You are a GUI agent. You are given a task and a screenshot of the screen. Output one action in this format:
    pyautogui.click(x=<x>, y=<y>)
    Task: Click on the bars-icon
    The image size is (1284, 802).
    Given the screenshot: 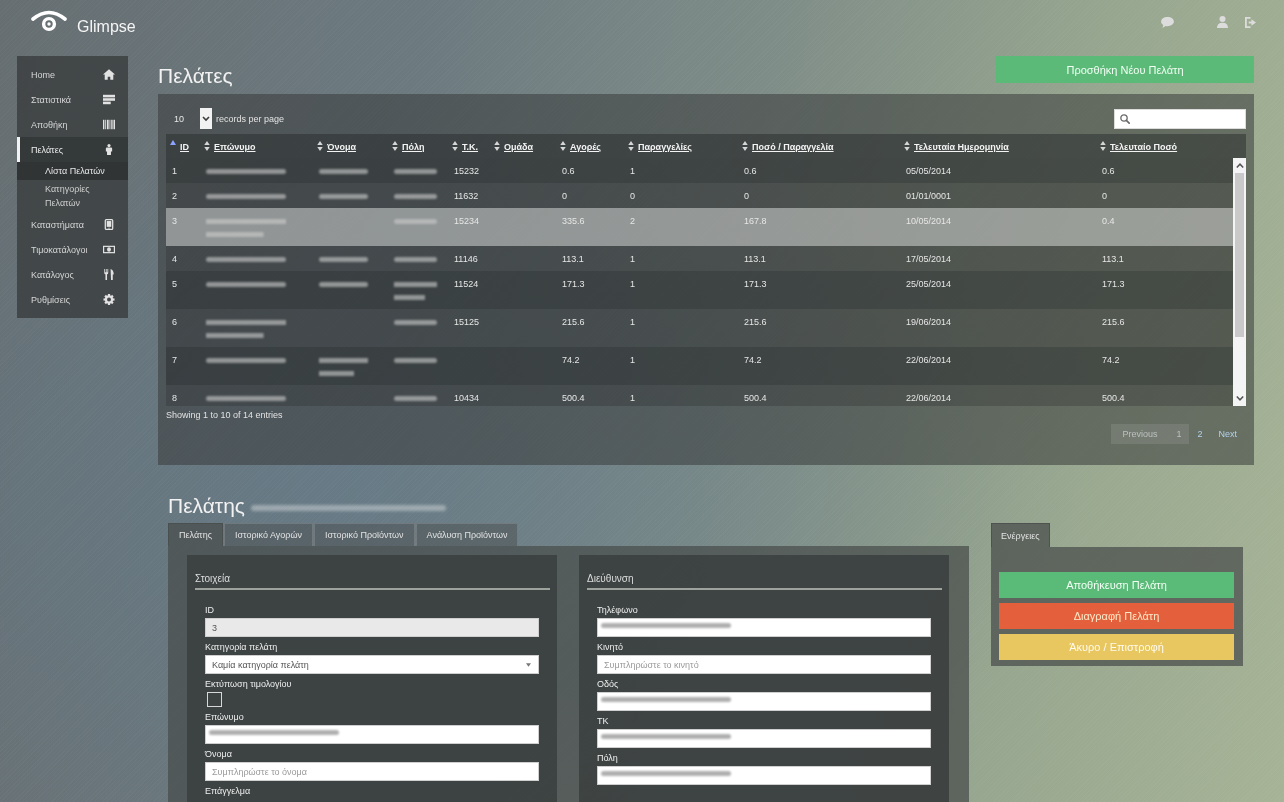 What is the action you would take?
    pyautogui.click(x=109, y=99)
    